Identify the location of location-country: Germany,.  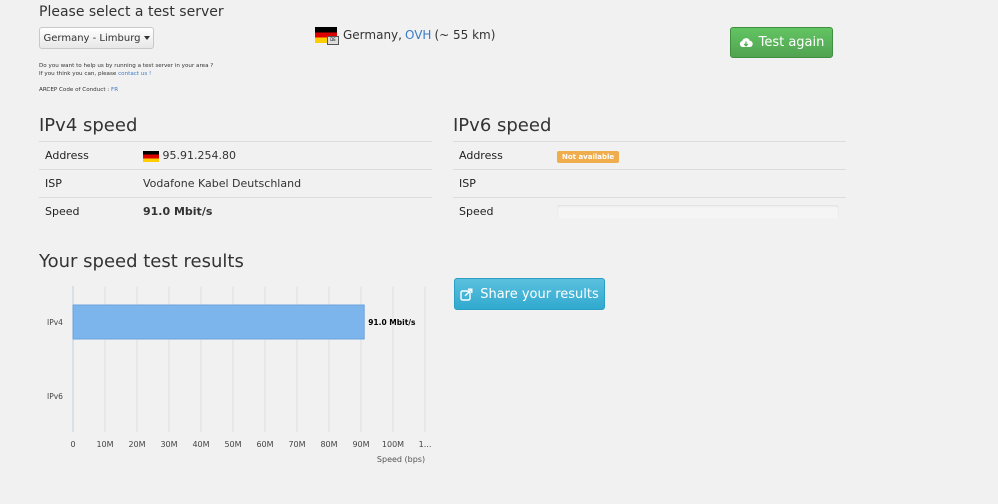
(372, 35).